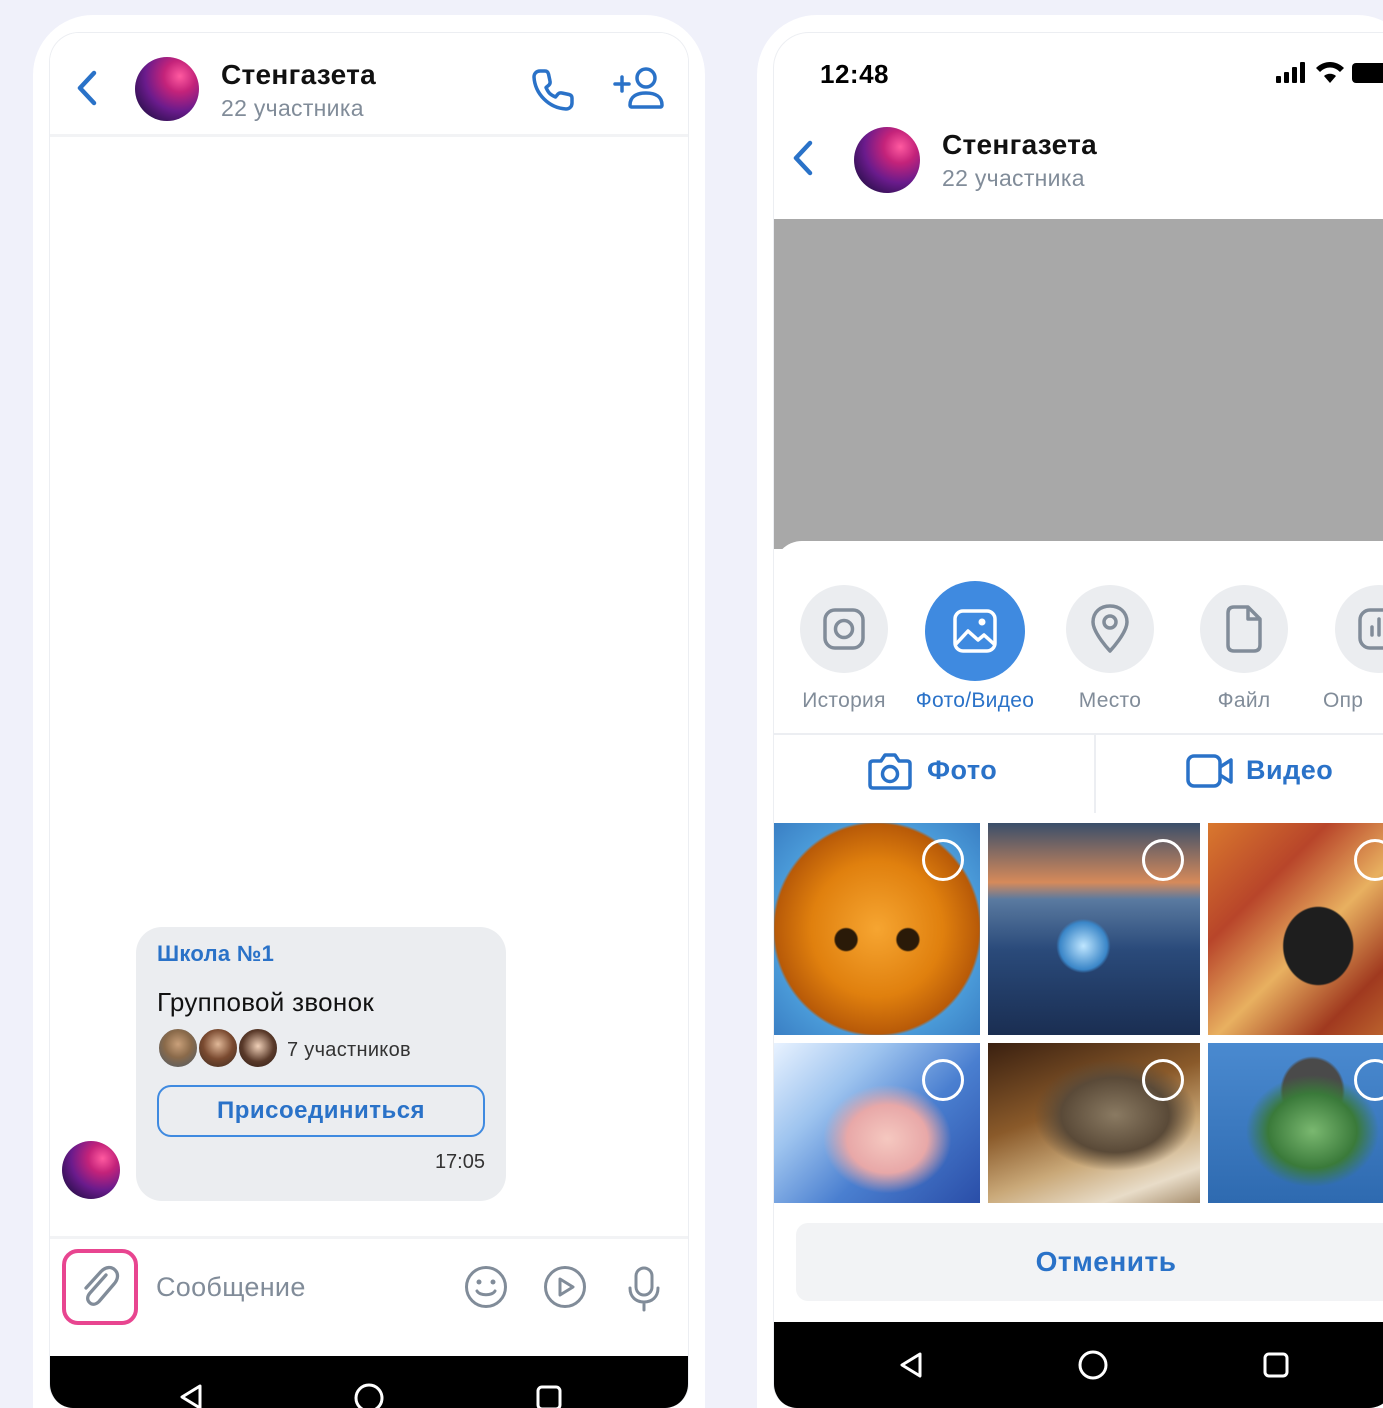 The height and width of the screenshot is (1408, 1383). What do you see at coordinates (844, 700) in the screenshot?
I see `tool-story-label: История` at bounding box center [844, 700].